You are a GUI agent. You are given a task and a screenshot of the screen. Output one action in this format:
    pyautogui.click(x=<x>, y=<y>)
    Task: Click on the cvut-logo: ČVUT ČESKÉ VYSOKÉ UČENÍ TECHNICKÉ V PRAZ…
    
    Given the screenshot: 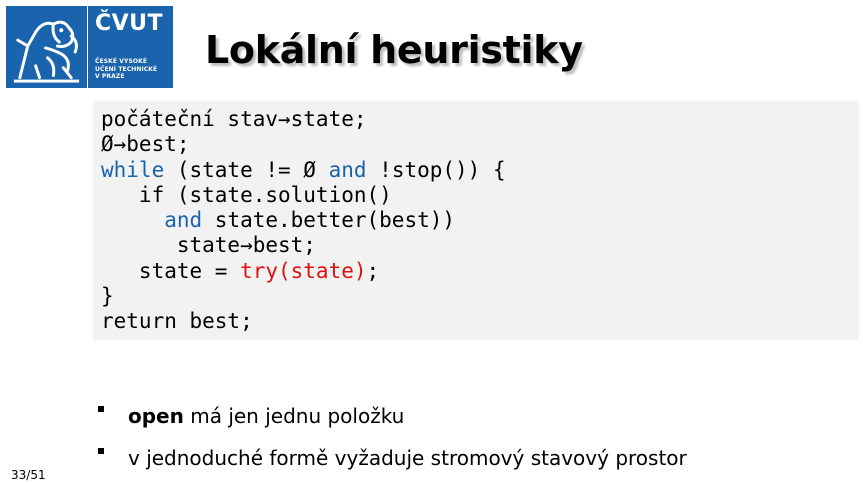 What is the action you would take?
    pyautogui.click(x=89, y=47)
    